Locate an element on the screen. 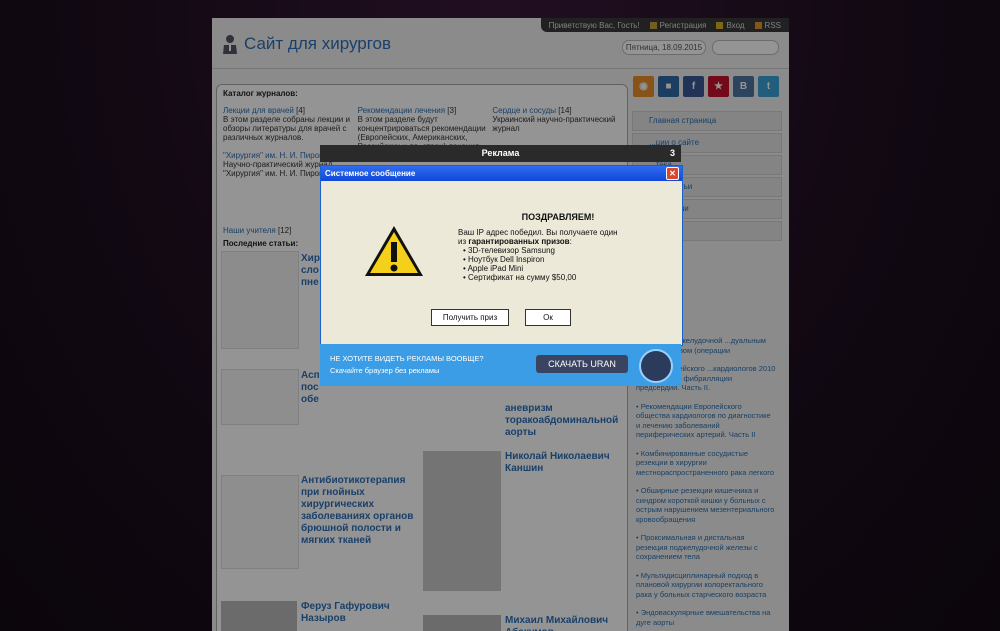  download-uran-button: СКАЧАТЬ URAN is located at coordinates (582, 364).